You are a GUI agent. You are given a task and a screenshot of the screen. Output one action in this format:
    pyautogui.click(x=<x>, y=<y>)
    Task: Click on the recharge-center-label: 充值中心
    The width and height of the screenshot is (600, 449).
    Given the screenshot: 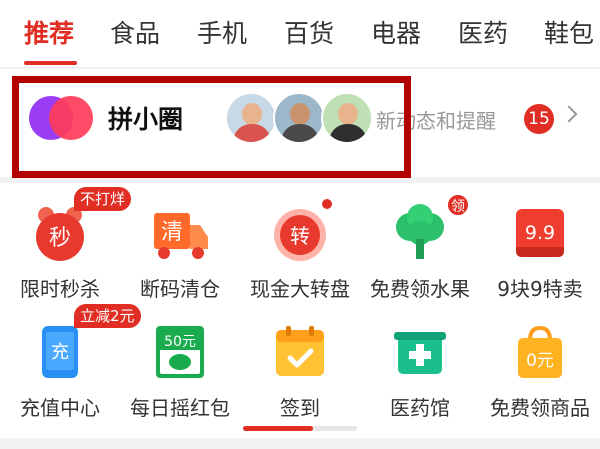 What is the action you would take?
    pyautogui.click(x=60, y=408)
    